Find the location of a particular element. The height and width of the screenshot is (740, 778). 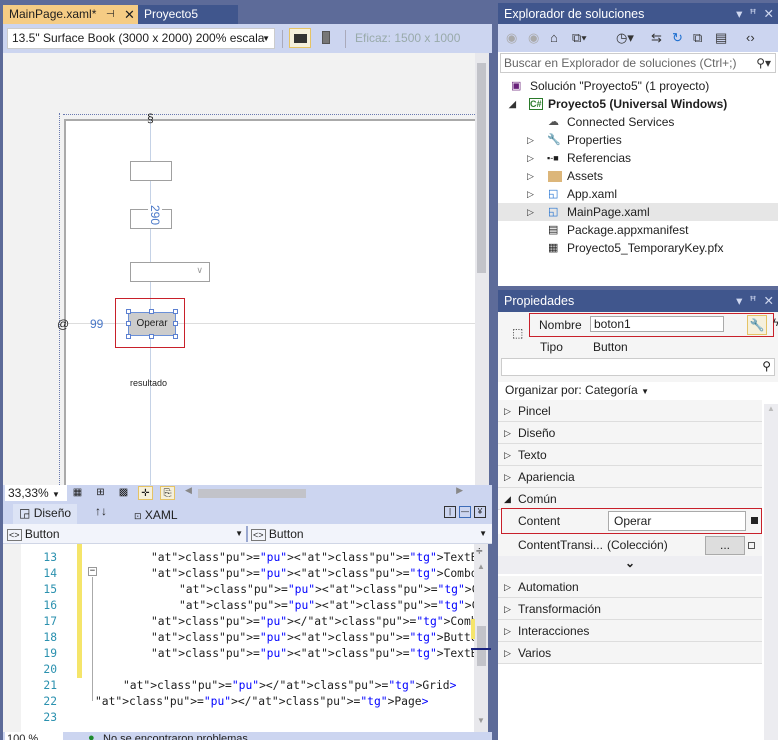

portrait-button is located at coordinates (326, 38).